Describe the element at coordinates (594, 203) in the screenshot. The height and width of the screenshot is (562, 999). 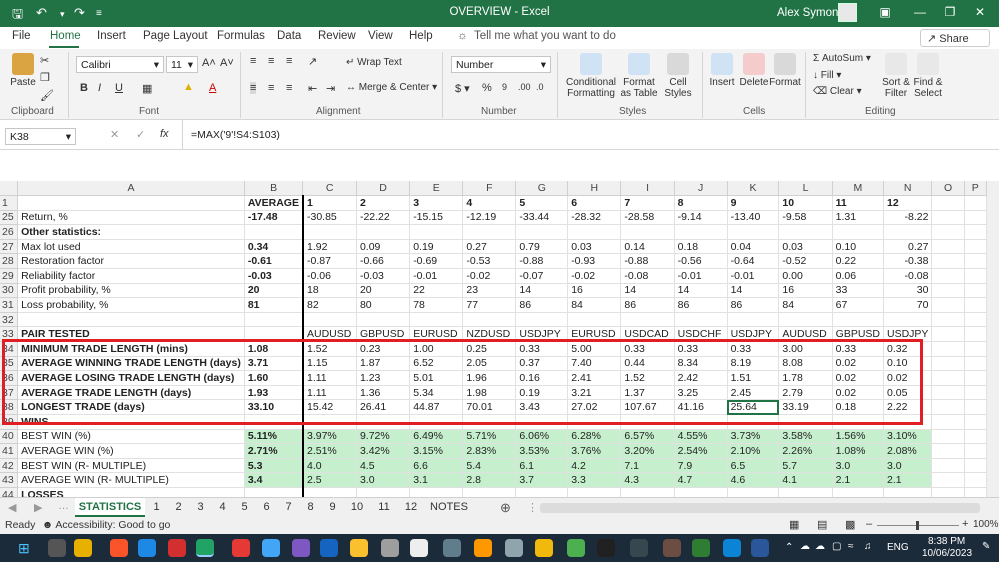
I see `cell-h1: 6` at that location.